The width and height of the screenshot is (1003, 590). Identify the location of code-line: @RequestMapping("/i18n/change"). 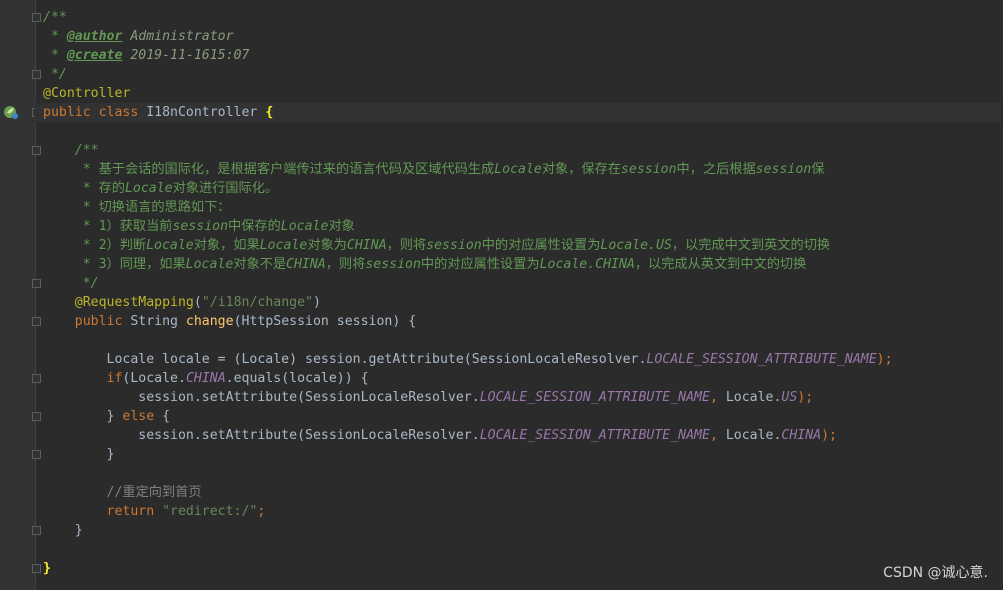
(522, 302).